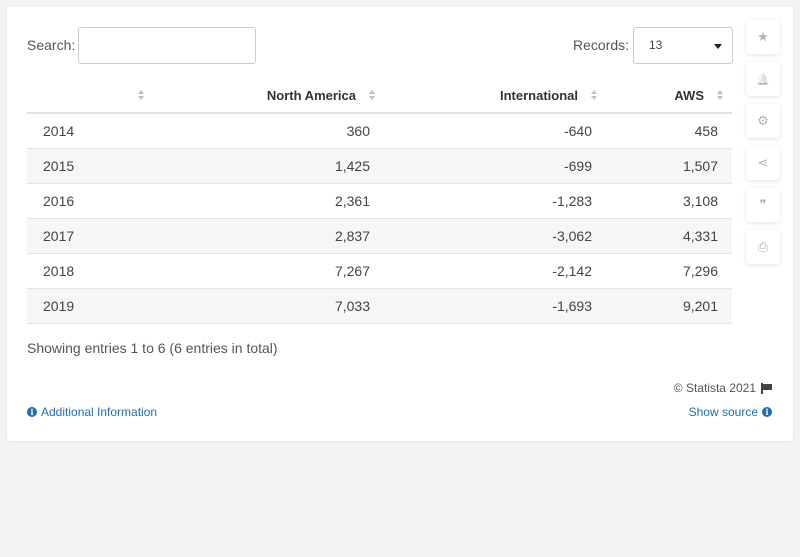  What do you see at coordinates (268, 166) in the screenshot?
I see `cell-north-america: 1,425` at bounding box center [268, 166].